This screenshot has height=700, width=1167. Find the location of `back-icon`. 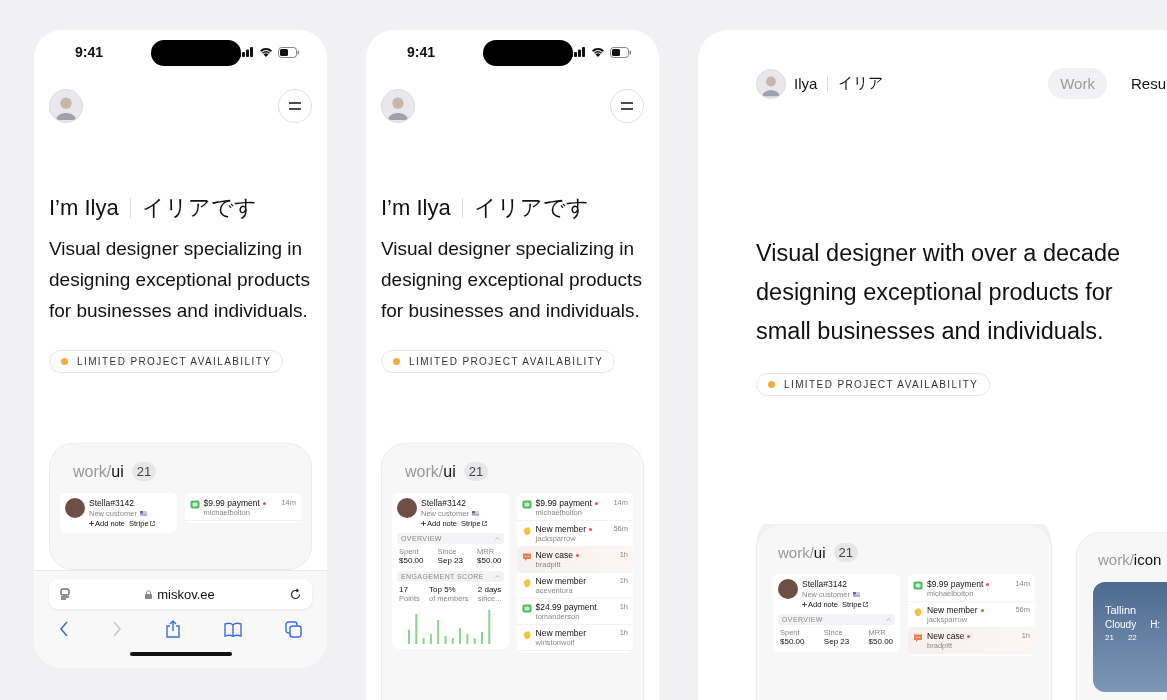

back-icon is located at coordinates (64, 629).